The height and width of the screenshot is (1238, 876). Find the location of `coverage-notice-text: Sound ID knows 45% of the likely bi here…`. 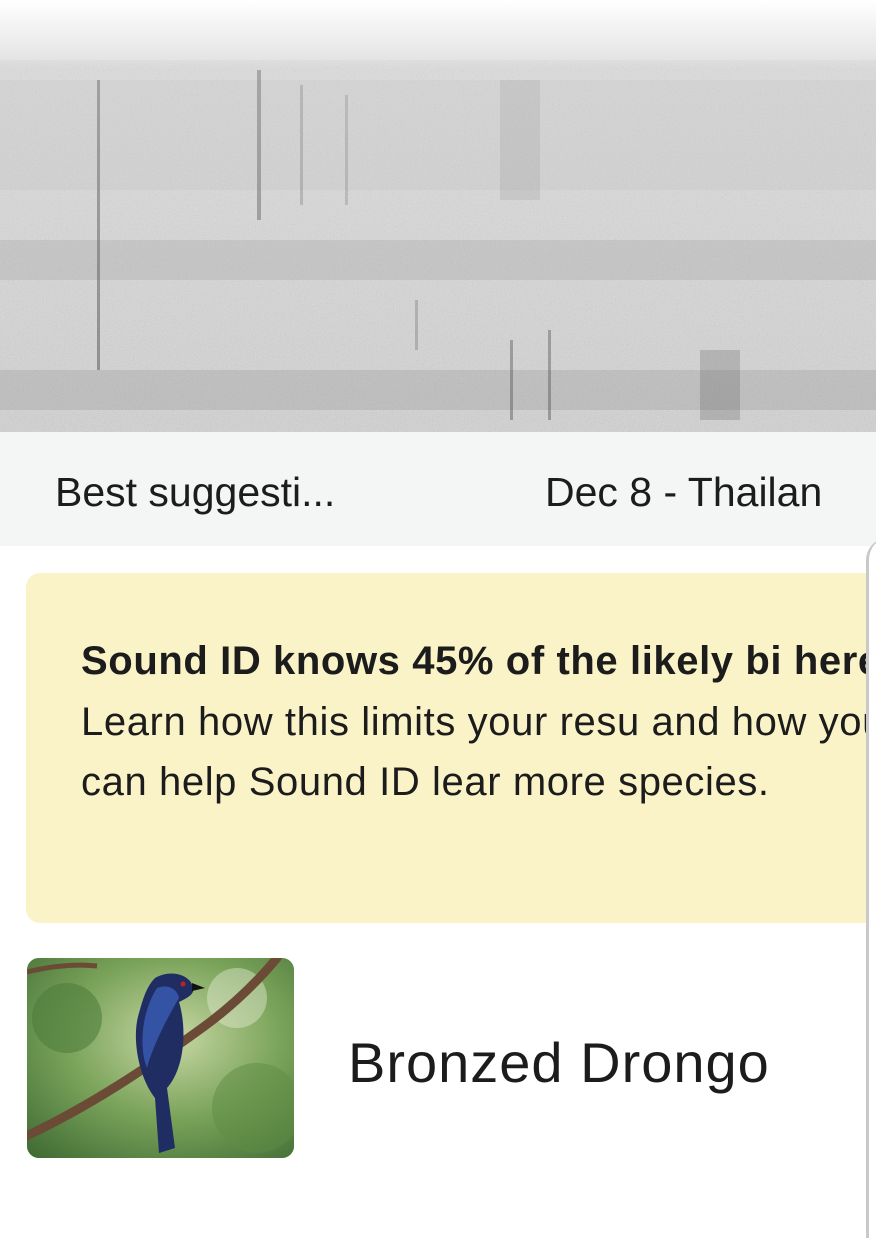

coverage-notice-text: Sound ID knows 45% of the likely bi here… is located at coordinates (478, 722).